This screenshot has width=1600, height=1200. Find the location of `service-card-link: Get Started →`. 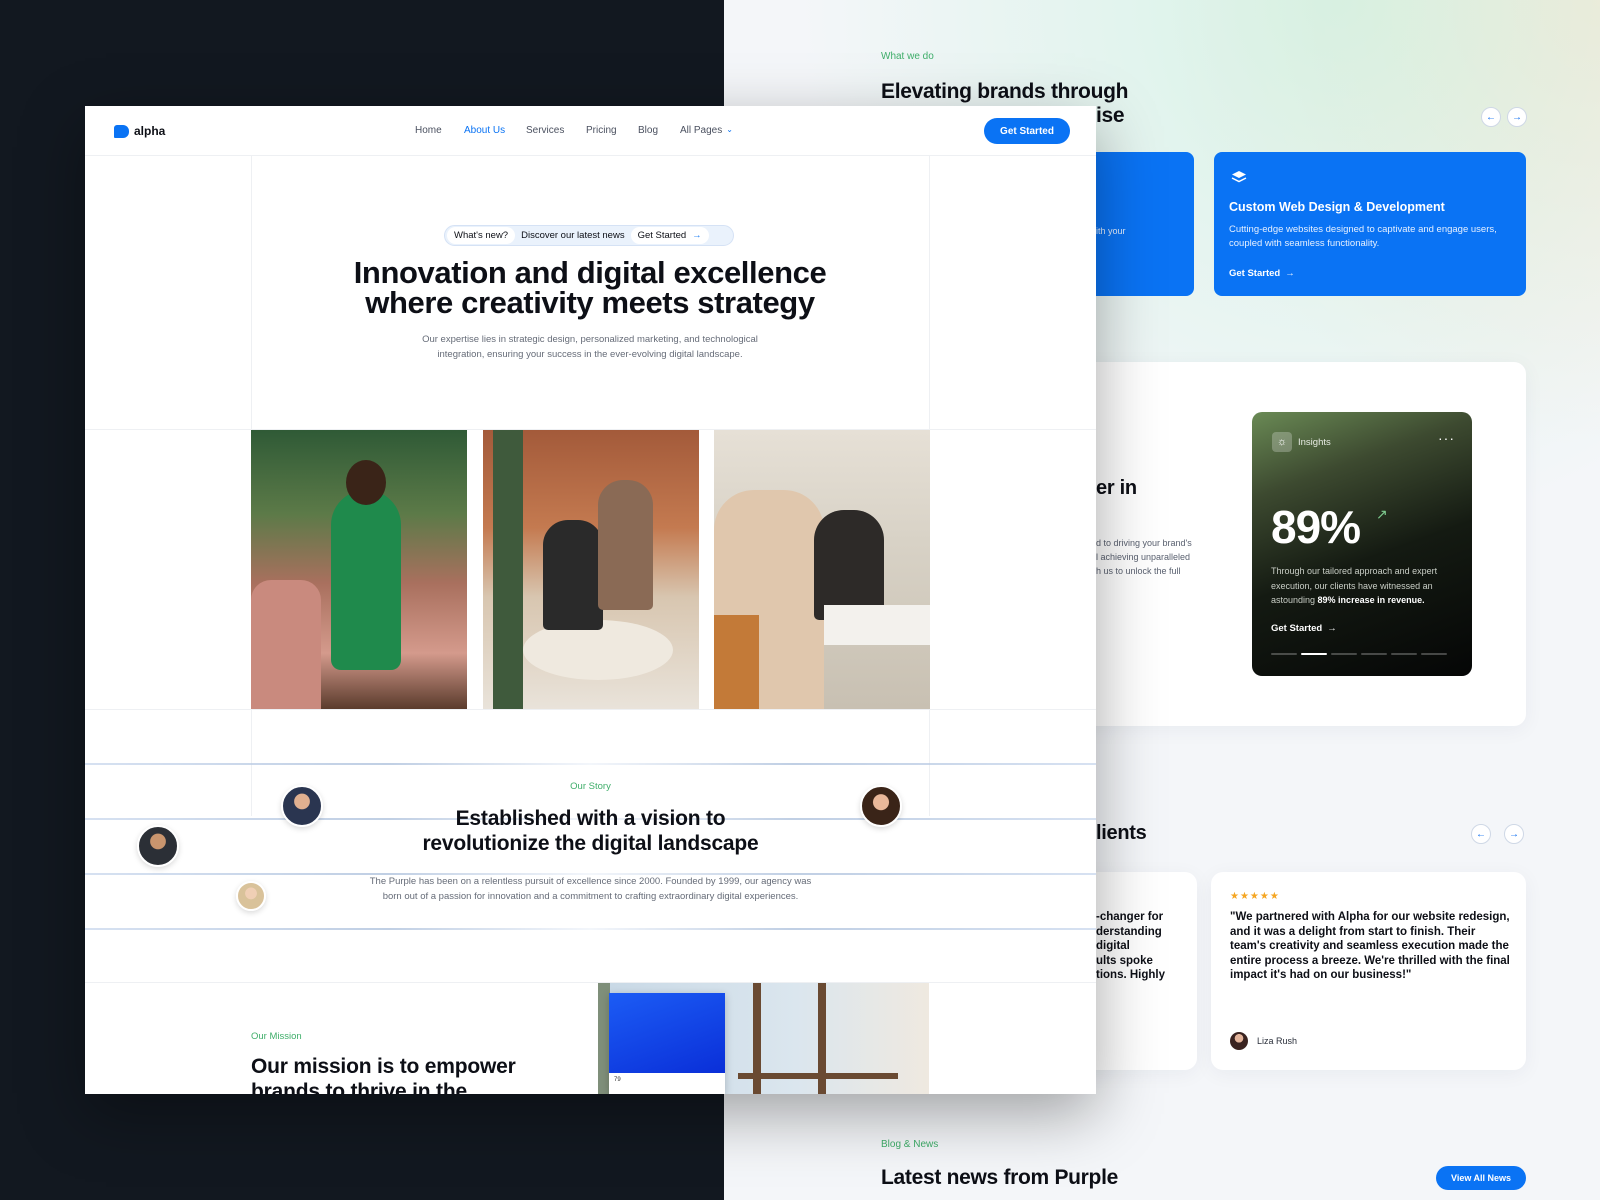

service-card-link: Get Started → is located at coordinates (1262, 273).